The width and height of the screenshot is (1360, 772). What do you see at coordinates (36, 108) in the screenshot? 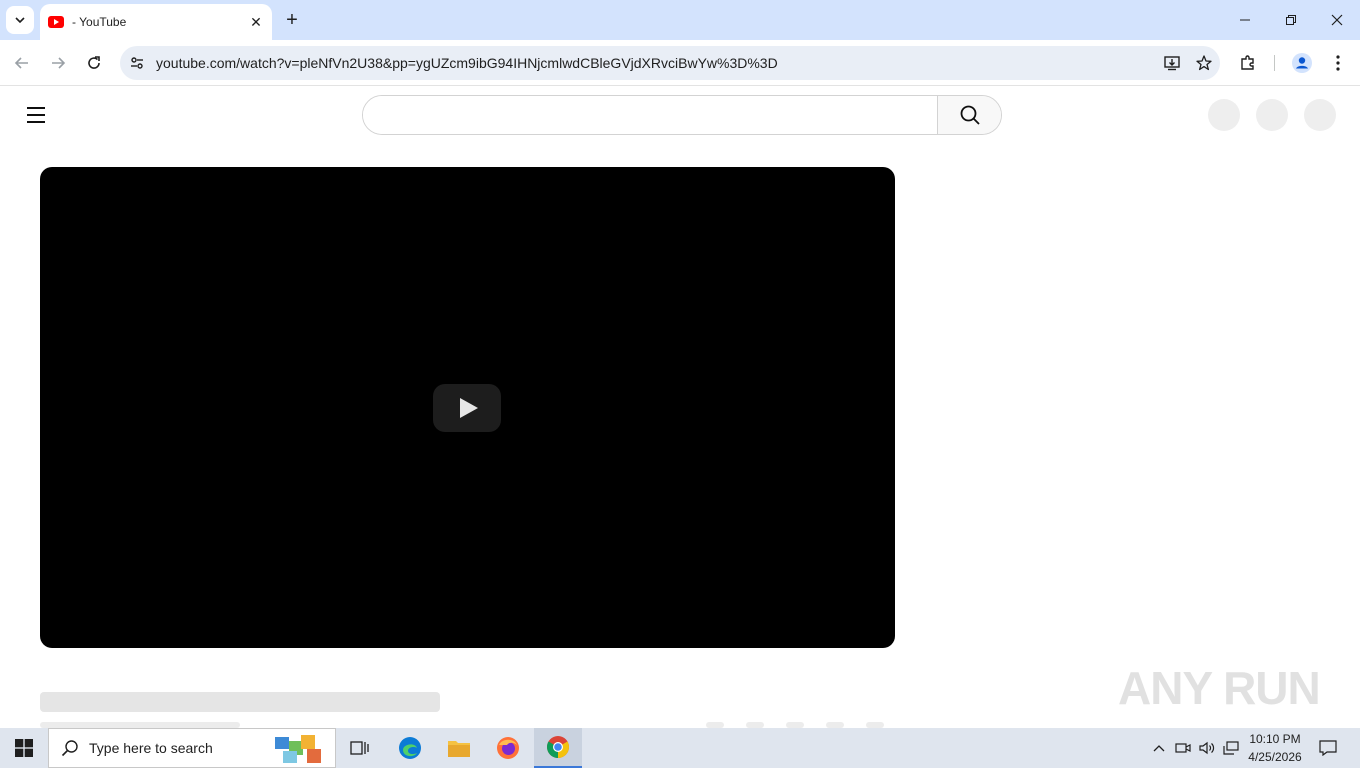
I see `hamburger-icon` at bounding box center [36, 108].